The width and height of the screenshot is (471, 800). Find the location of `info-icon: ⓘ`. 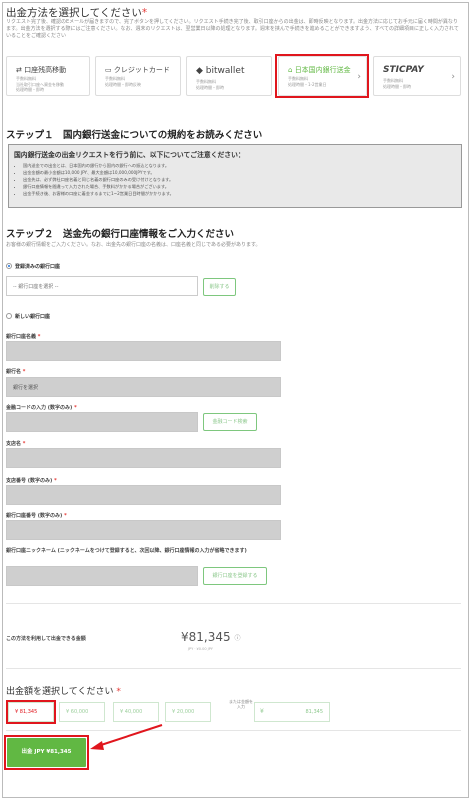

info-icon: ⓘ is located at coordinates (237, 638).